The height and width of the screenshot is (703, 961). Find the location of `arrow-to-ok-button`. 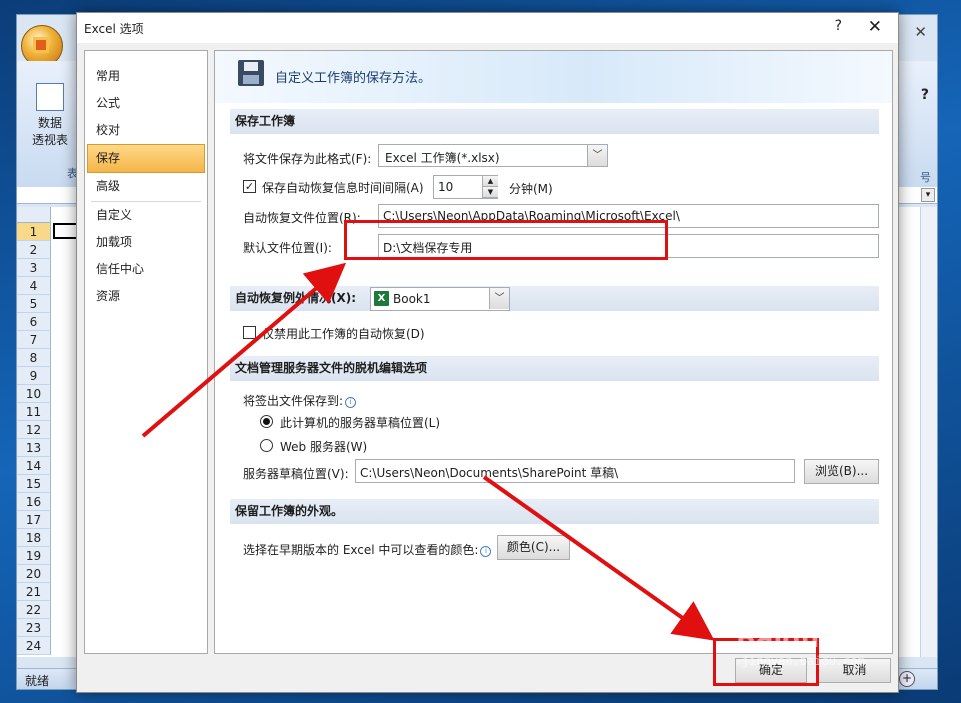

arrow-to-ok-button is located at coordinates (598, 558).